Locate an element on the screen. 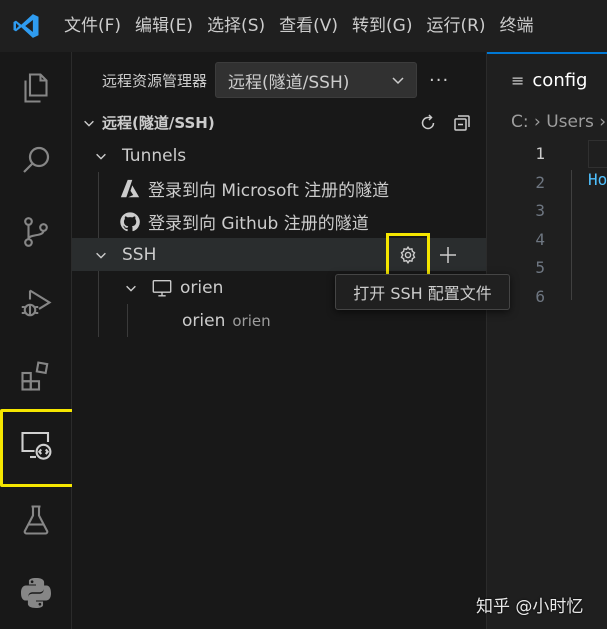 This screenshot has height=629, width=607. tooltip-open-ssh-config: 打开 SSH 配置文件 is located at coordinates (422, 292).